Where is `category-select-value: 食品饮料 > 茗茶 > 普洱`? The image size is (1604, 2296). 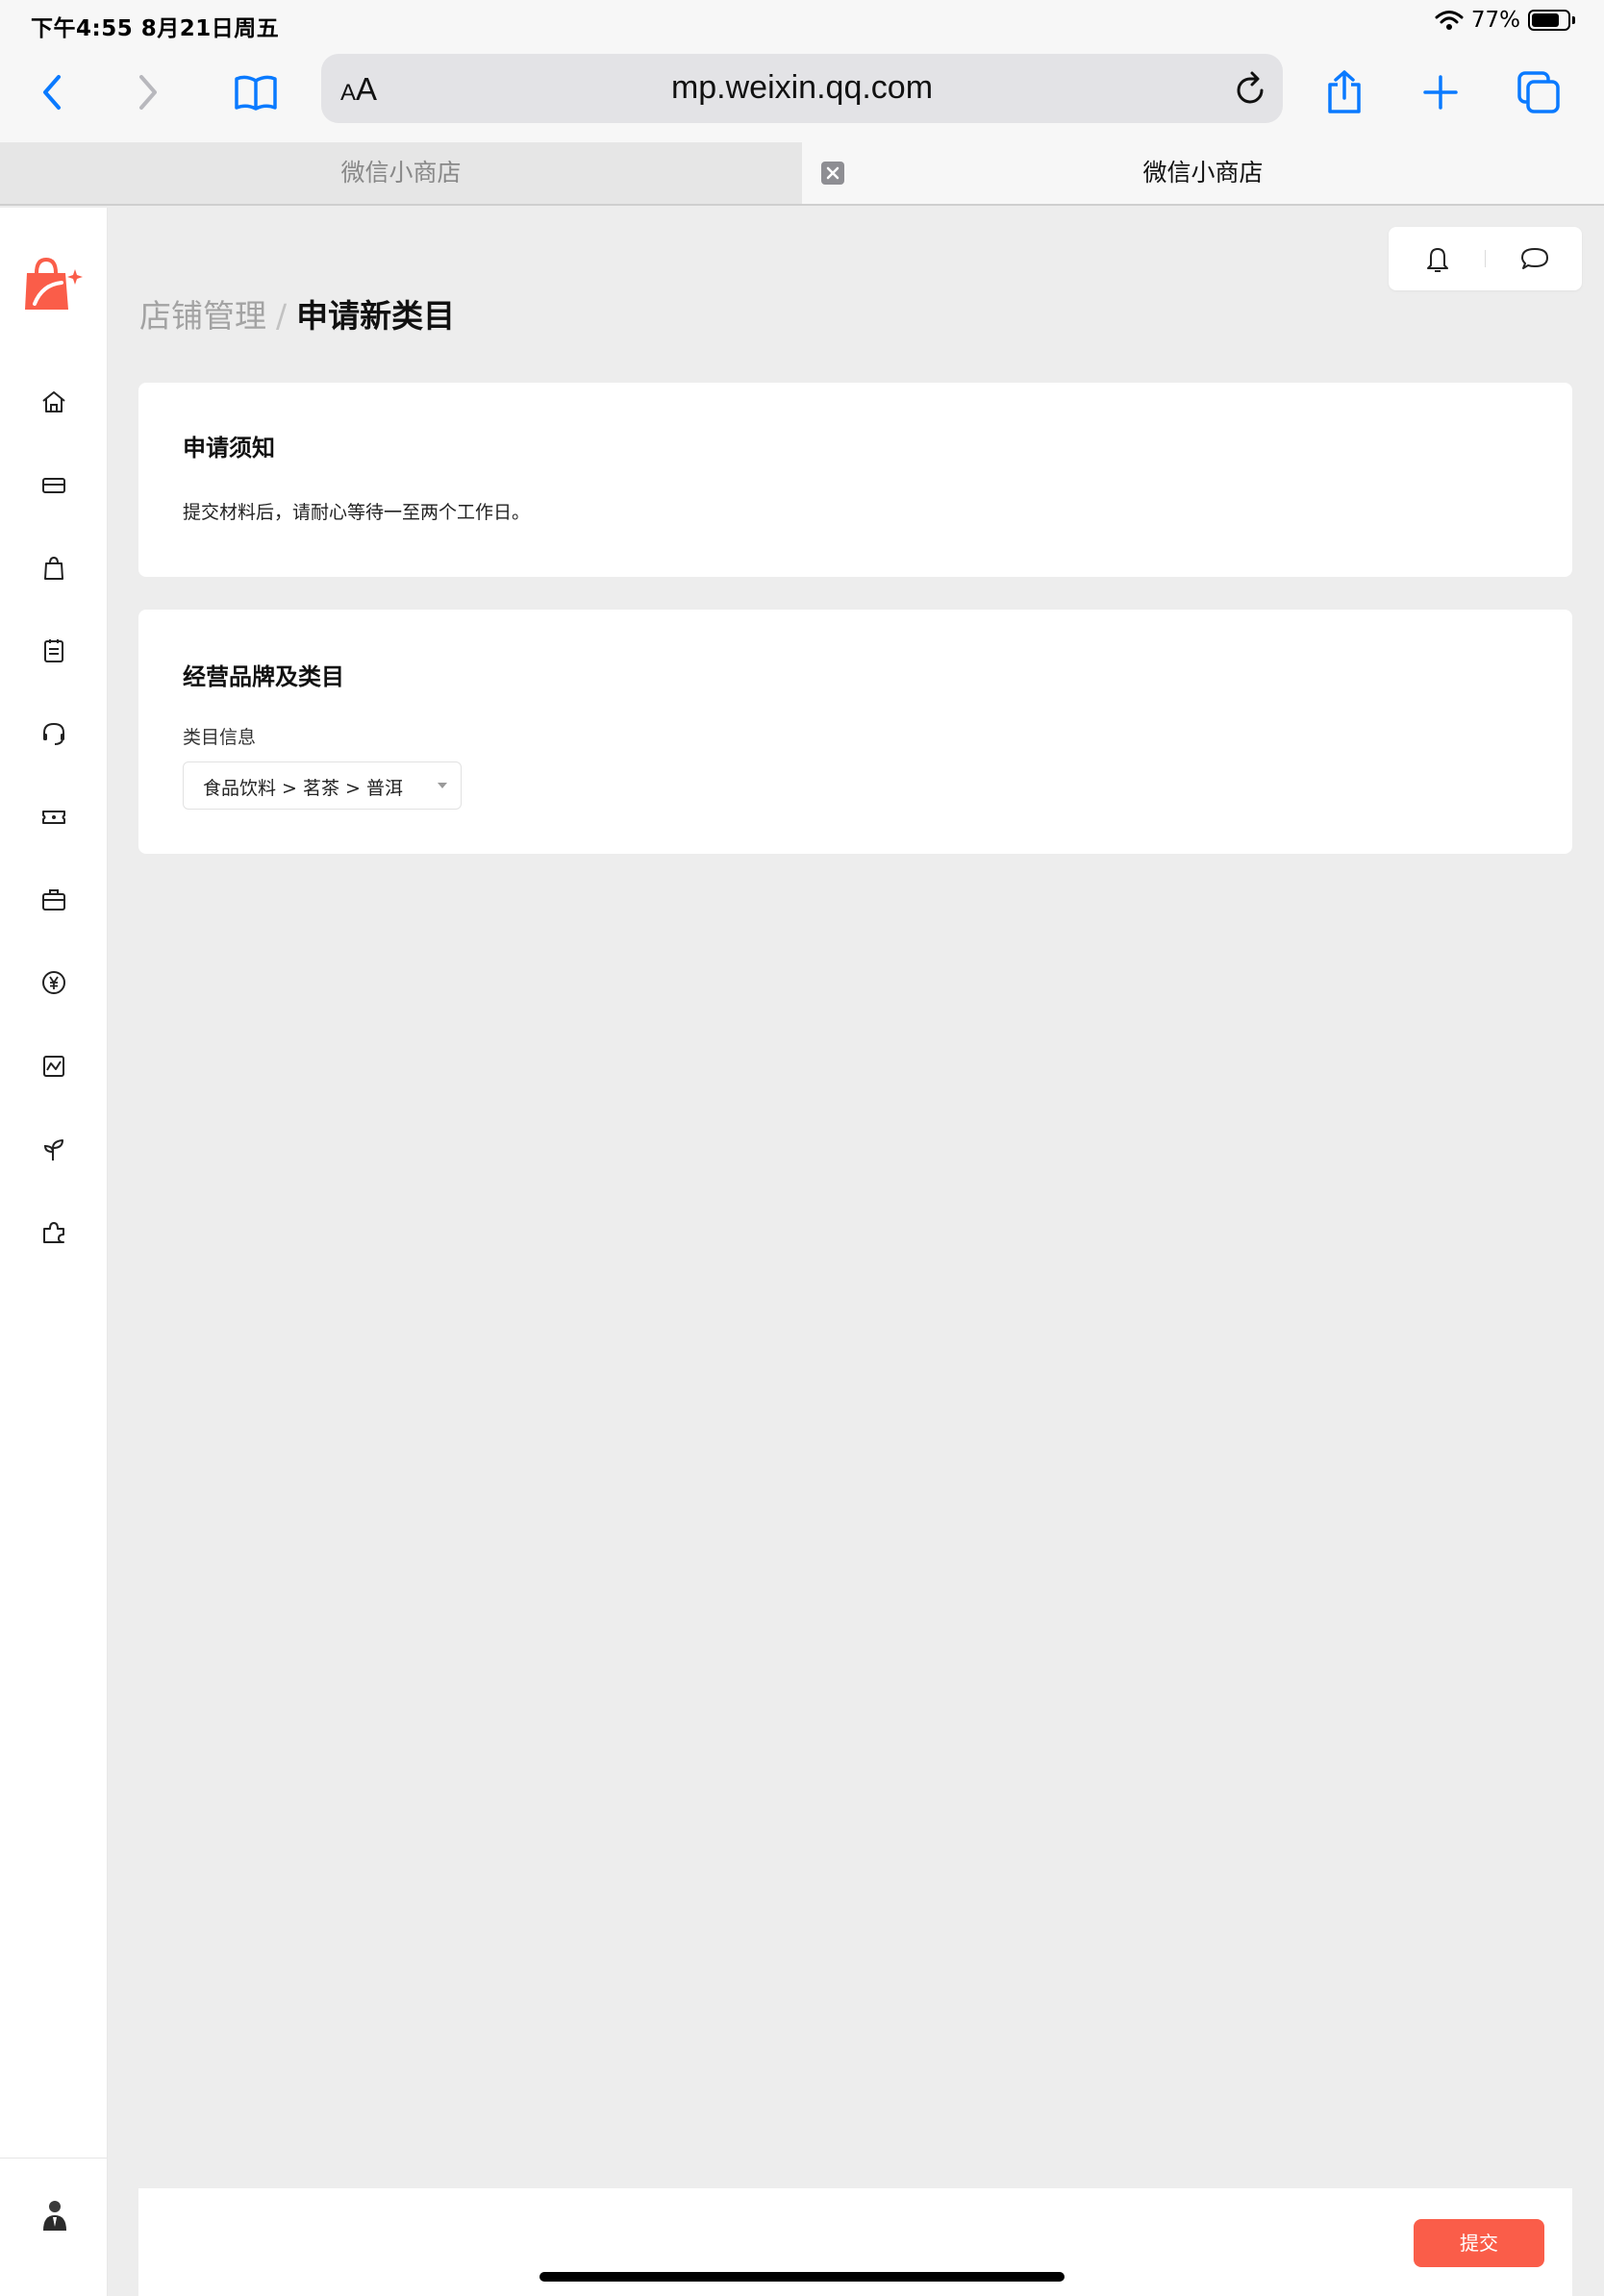
category-select-value: 食品饮料 > 茗茶 > 普洱 is located at coordinates (303, 788).